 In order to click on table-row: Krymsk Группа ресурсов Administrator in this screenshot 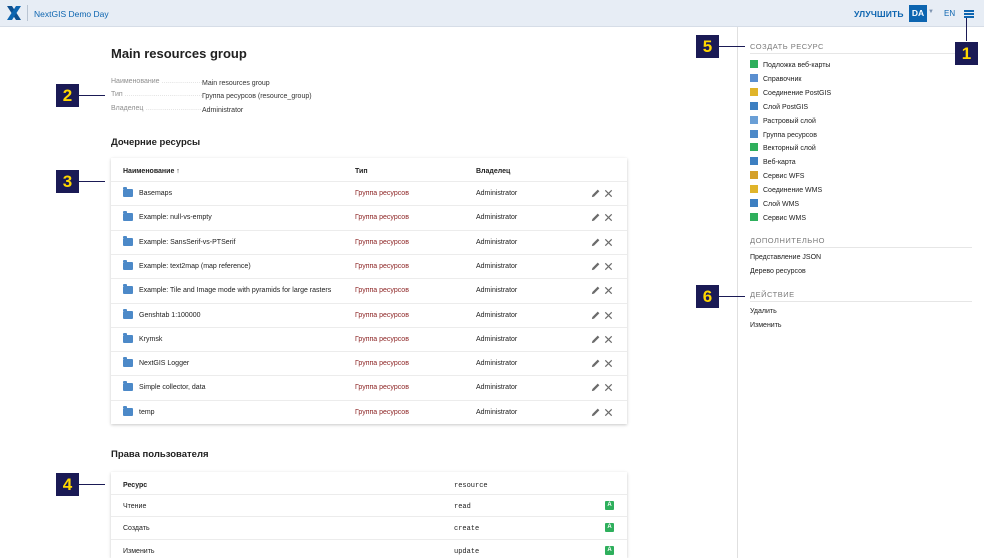, I will do `click(369, 338)`.